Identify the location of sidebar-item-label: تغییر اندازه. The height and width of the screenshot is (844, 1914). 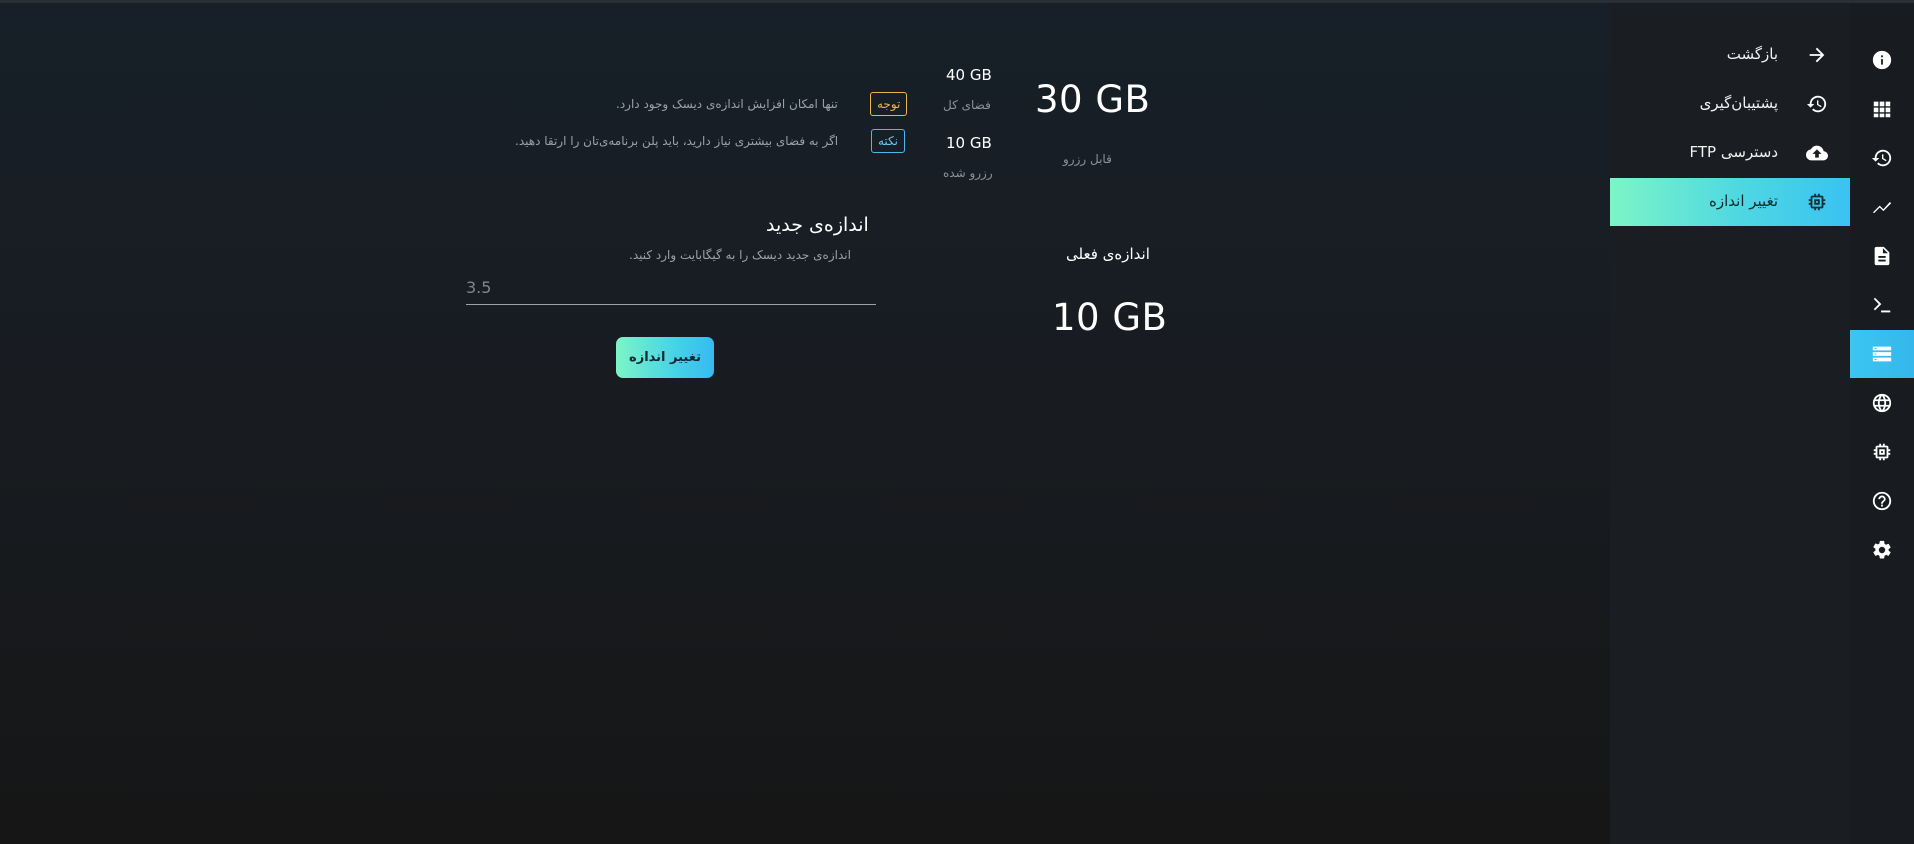
(1743, 201).